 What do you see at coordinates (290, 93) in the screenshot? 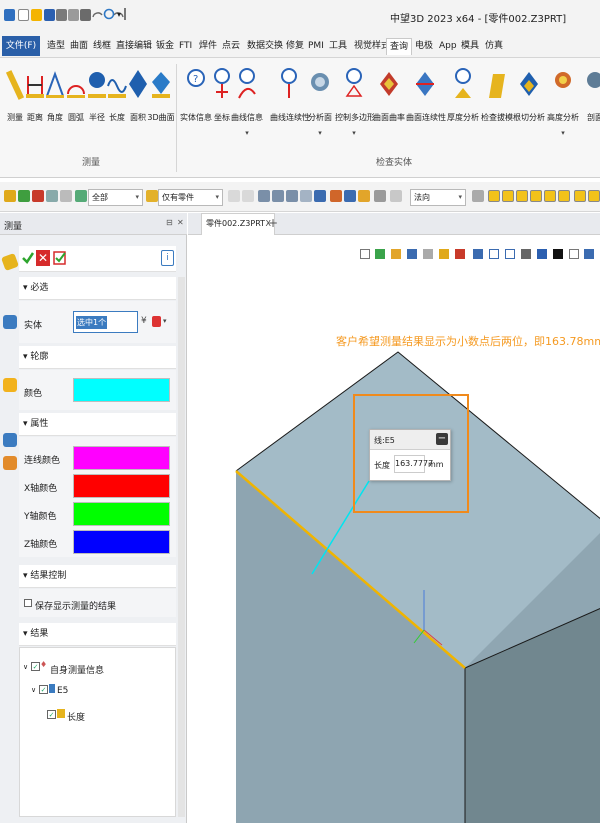
I see `curve-continuity-button: 曲线连续性` at bounding box center [290, 93].